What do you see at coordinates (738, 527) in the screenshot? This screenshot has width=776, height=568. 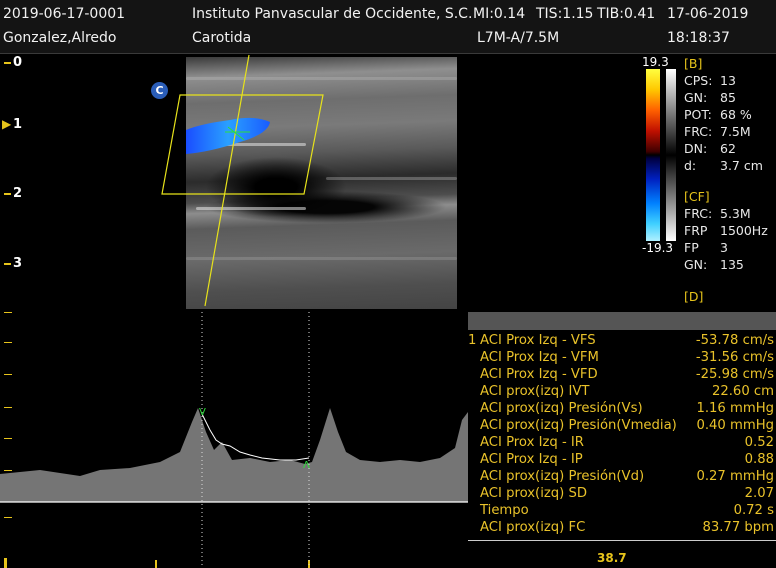 I see `measurement-value: 83.77 bpm` at bounding box center [738, 527].